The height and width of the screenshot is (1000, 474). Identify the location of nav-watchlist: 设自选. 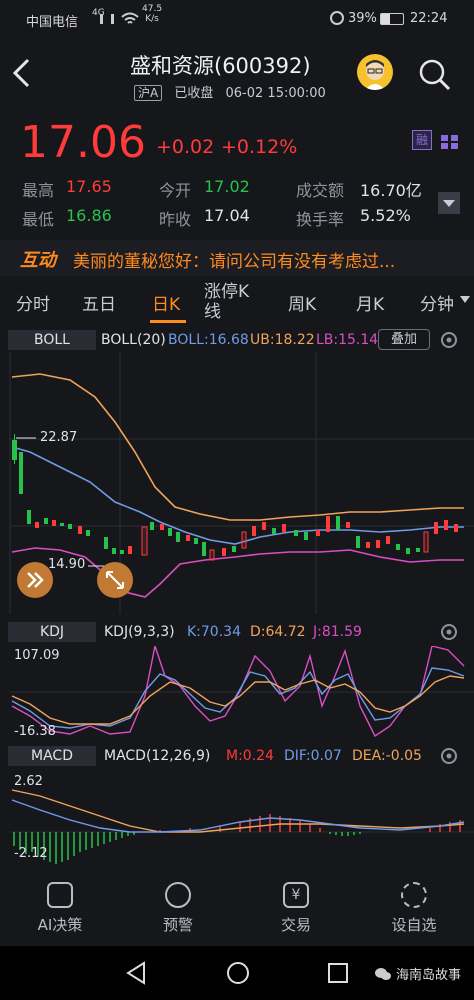
(414, 908).